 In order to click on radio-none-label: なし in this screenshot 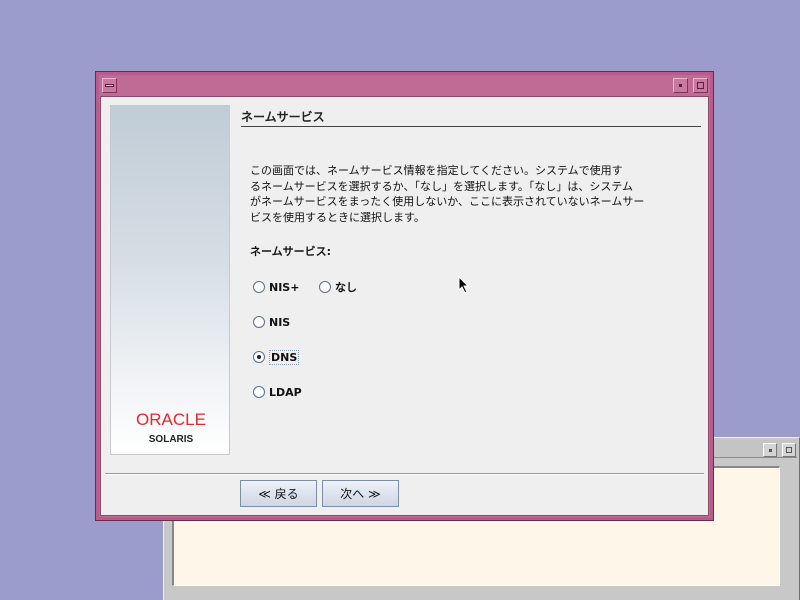, I will do `click(346, 287)`.